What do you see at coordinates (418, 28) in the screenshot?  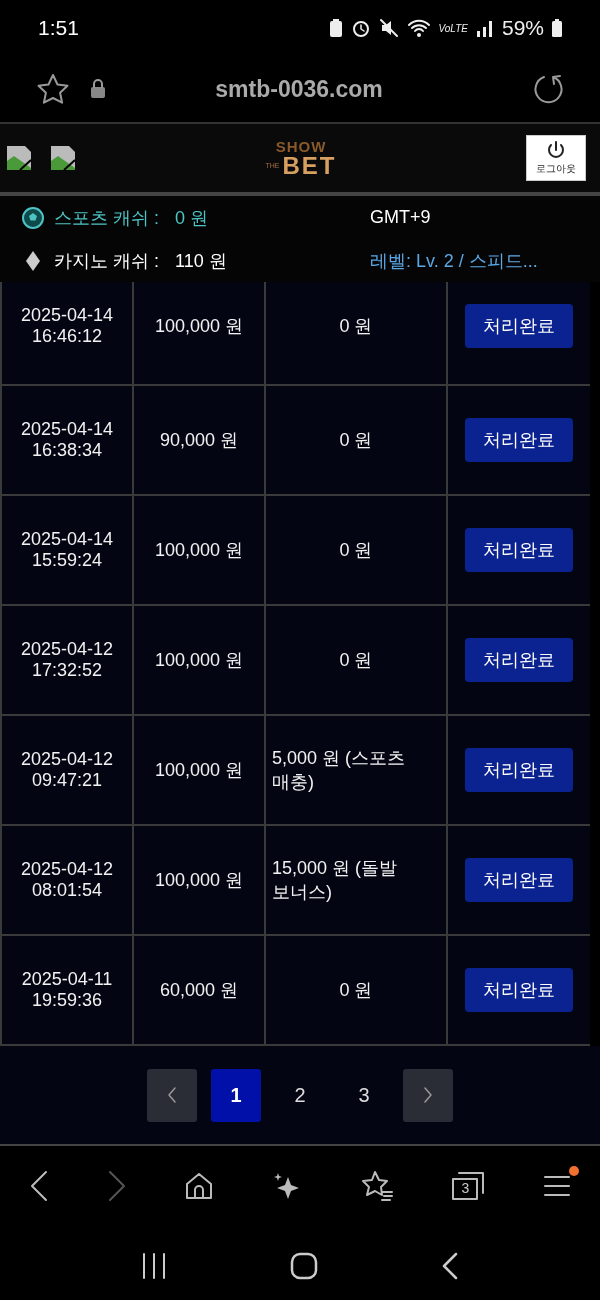 I see `wifi-icon` at bounding box center [418, 28].